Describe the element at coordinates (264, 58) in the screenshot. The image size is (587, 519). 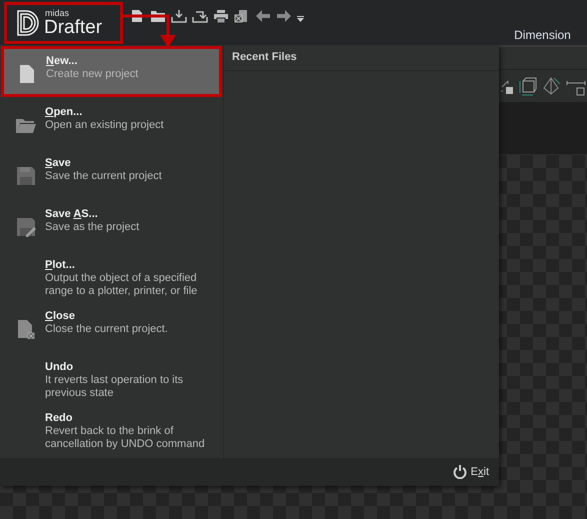
I see `recent-files-heading: Recent Files` at that location.